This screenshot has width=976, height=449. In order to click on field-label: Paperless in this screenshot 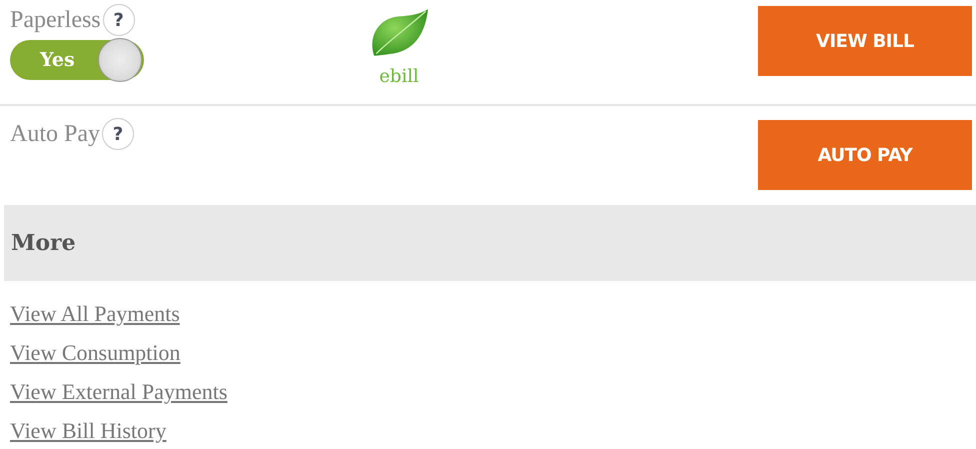, I will do `click(55, 20)`.